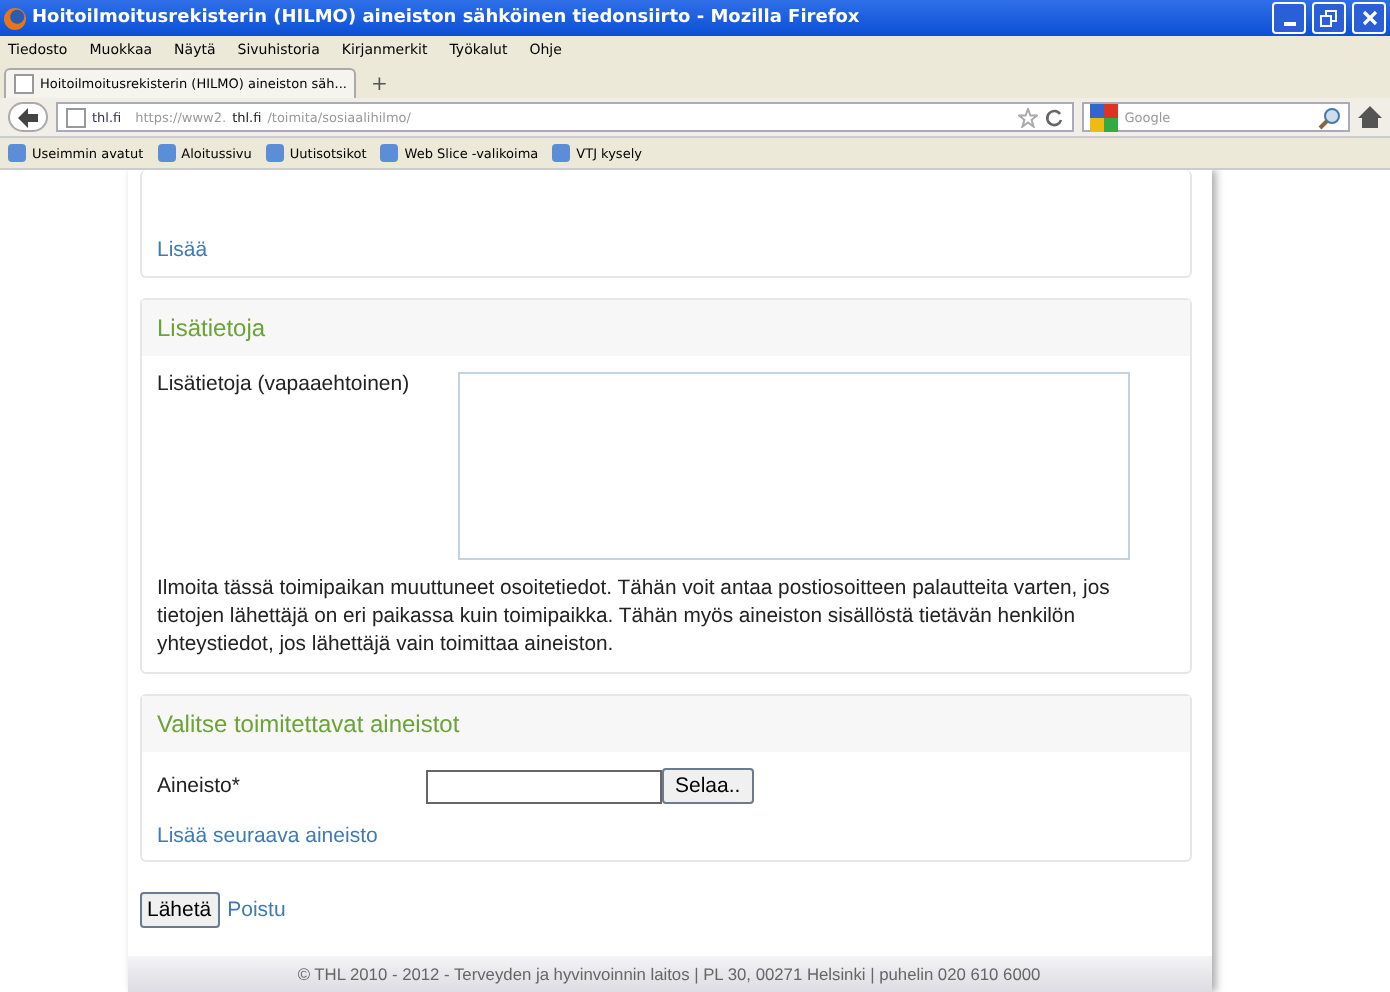 Image resolution: width=1390 pixels, height=992 pixels. What do you see at coordinates (1104, 117) in the screenshot?
I see `search-engine-icon` at bounding box center [1104, 117].